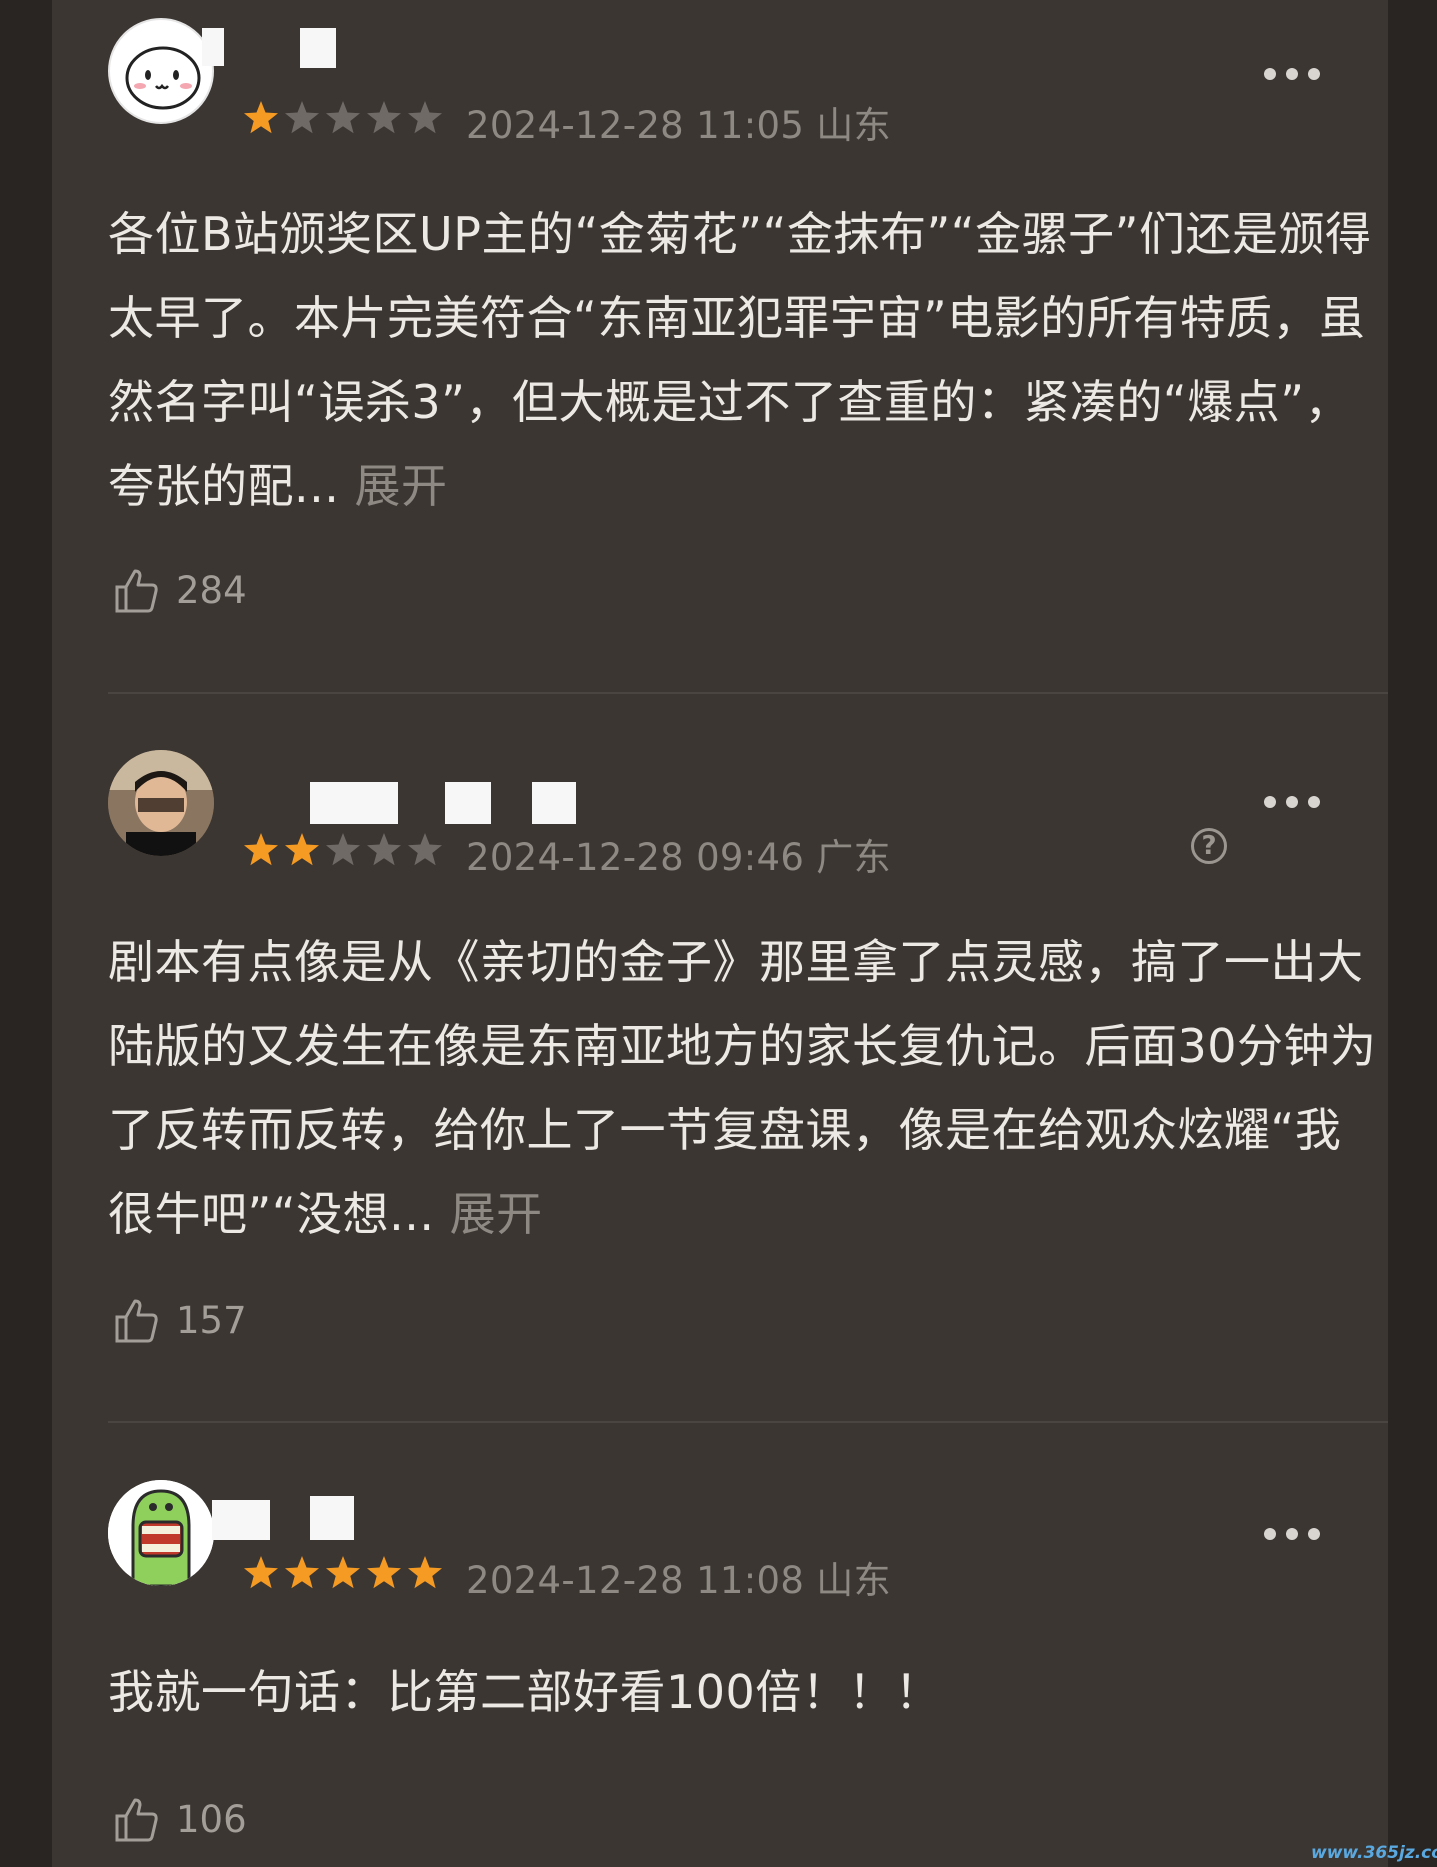 Image resolution: width=1437 pixels, height=1867 pixels. Describe the element at coordinates (211, 1819) in the screenshot. I see `like-count: 106` at that location.